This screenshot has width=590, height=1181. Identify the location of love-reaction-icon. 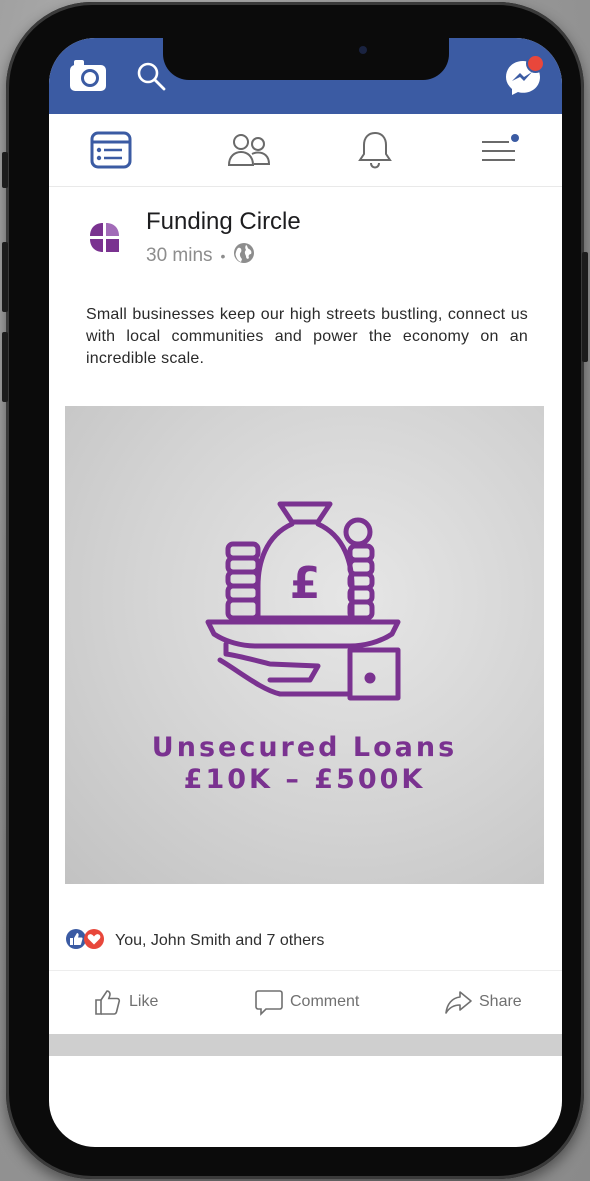
(94, 941).